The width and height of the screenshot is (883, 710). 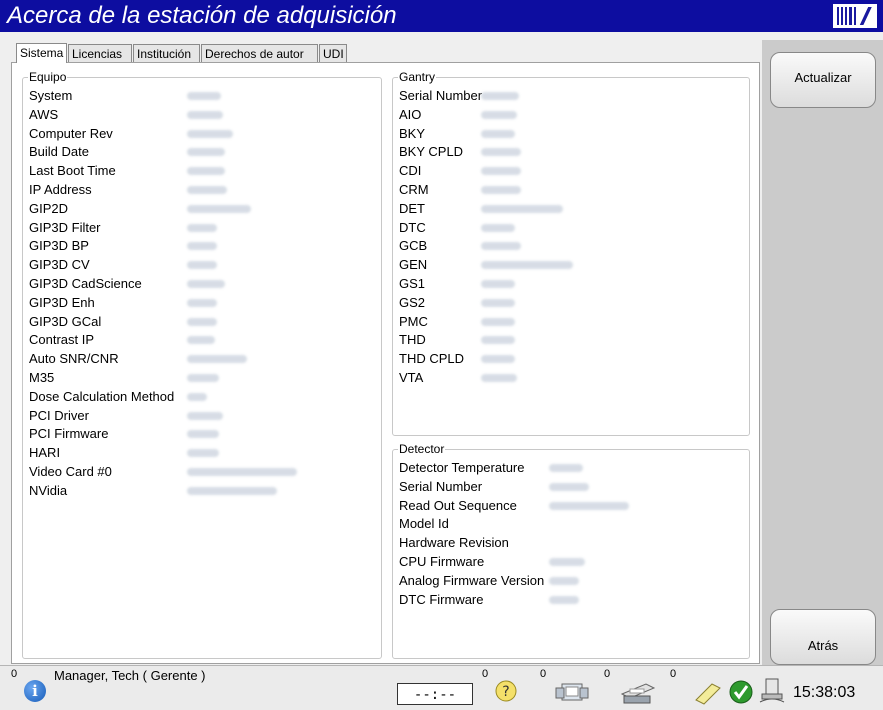 What do you see at coordinates (44, 453) in the screenshot?
I see `equipo-row: HARI` at bounding box center [44, 453].